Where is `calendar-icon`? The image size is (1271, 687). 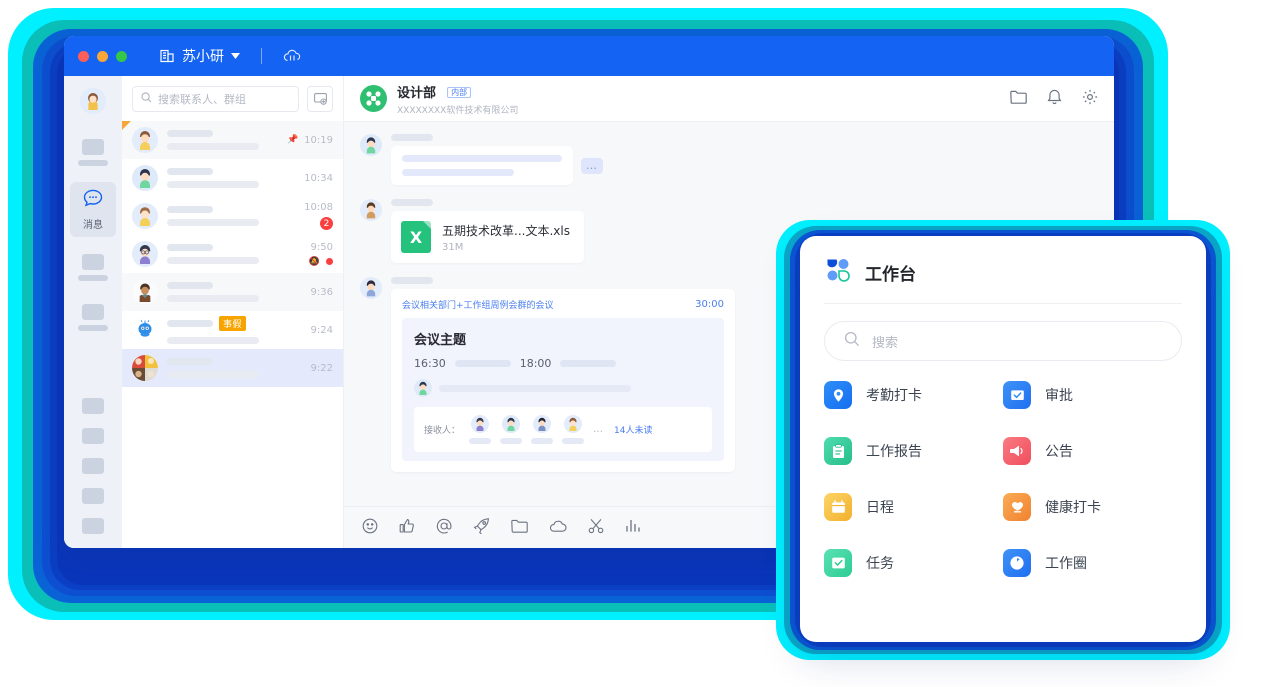 calendar-icon is located at coordinates (838, 507).